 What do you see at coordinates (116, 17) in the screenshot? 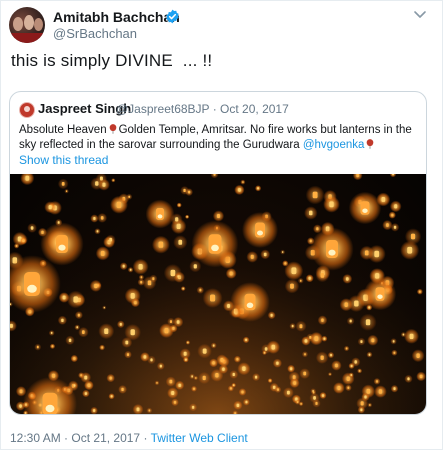
I see `author-name: Amitabh Bachchan` at bounding box center [116, 17].